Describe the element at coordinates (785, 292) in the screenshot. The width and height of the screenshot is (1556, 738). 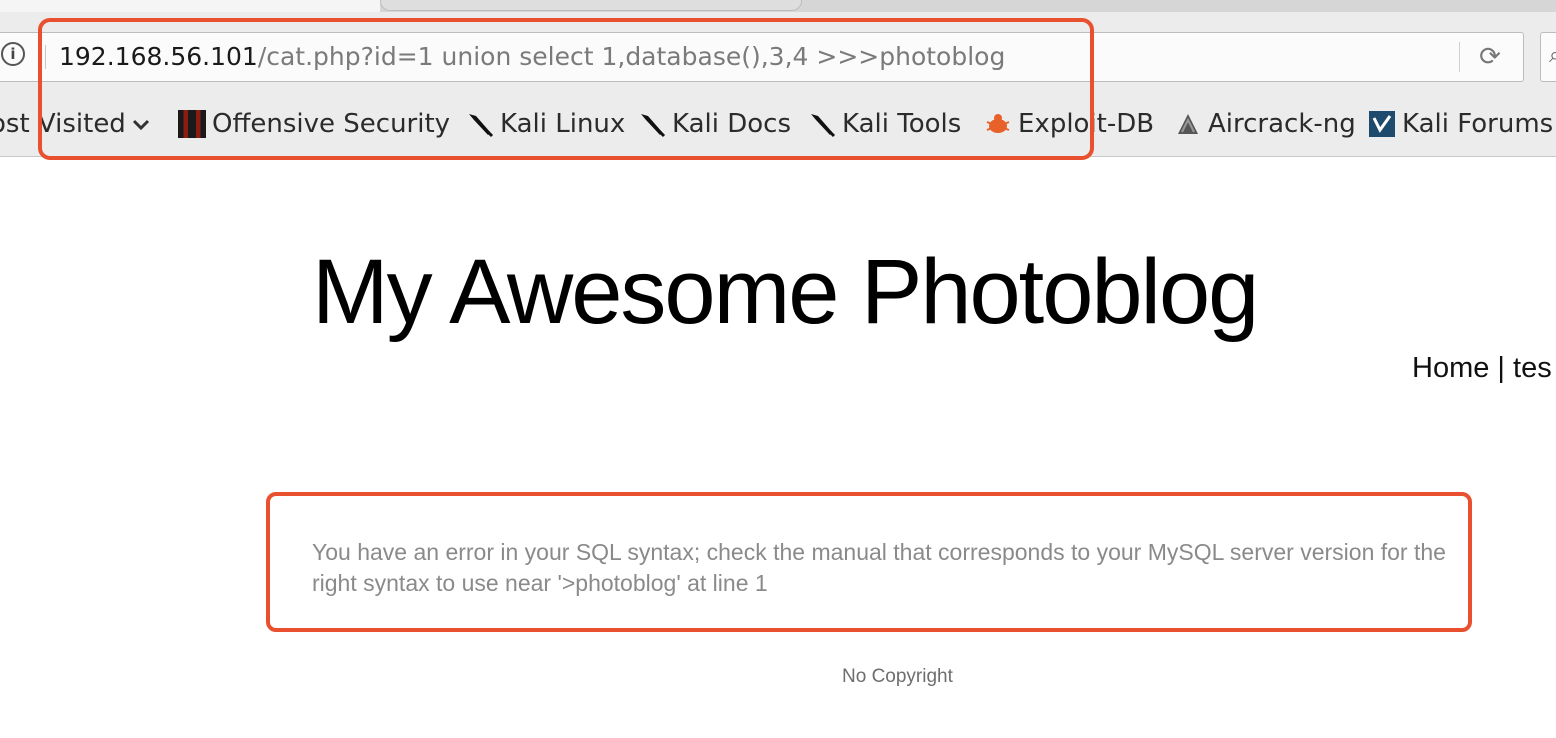
I see `page-title: My Awesome Photoblog` at that location.